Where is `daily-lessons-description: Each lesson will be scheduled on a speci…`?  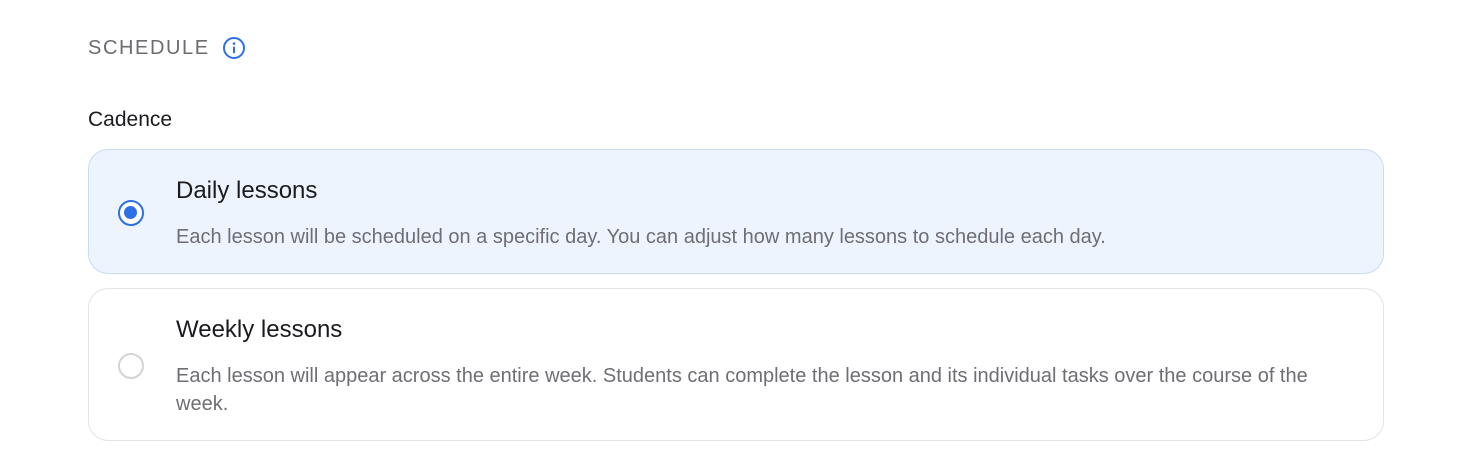
daily-lessons-description: Each lesson will be scheduled on a speci… is located at coordinates (641, 237).